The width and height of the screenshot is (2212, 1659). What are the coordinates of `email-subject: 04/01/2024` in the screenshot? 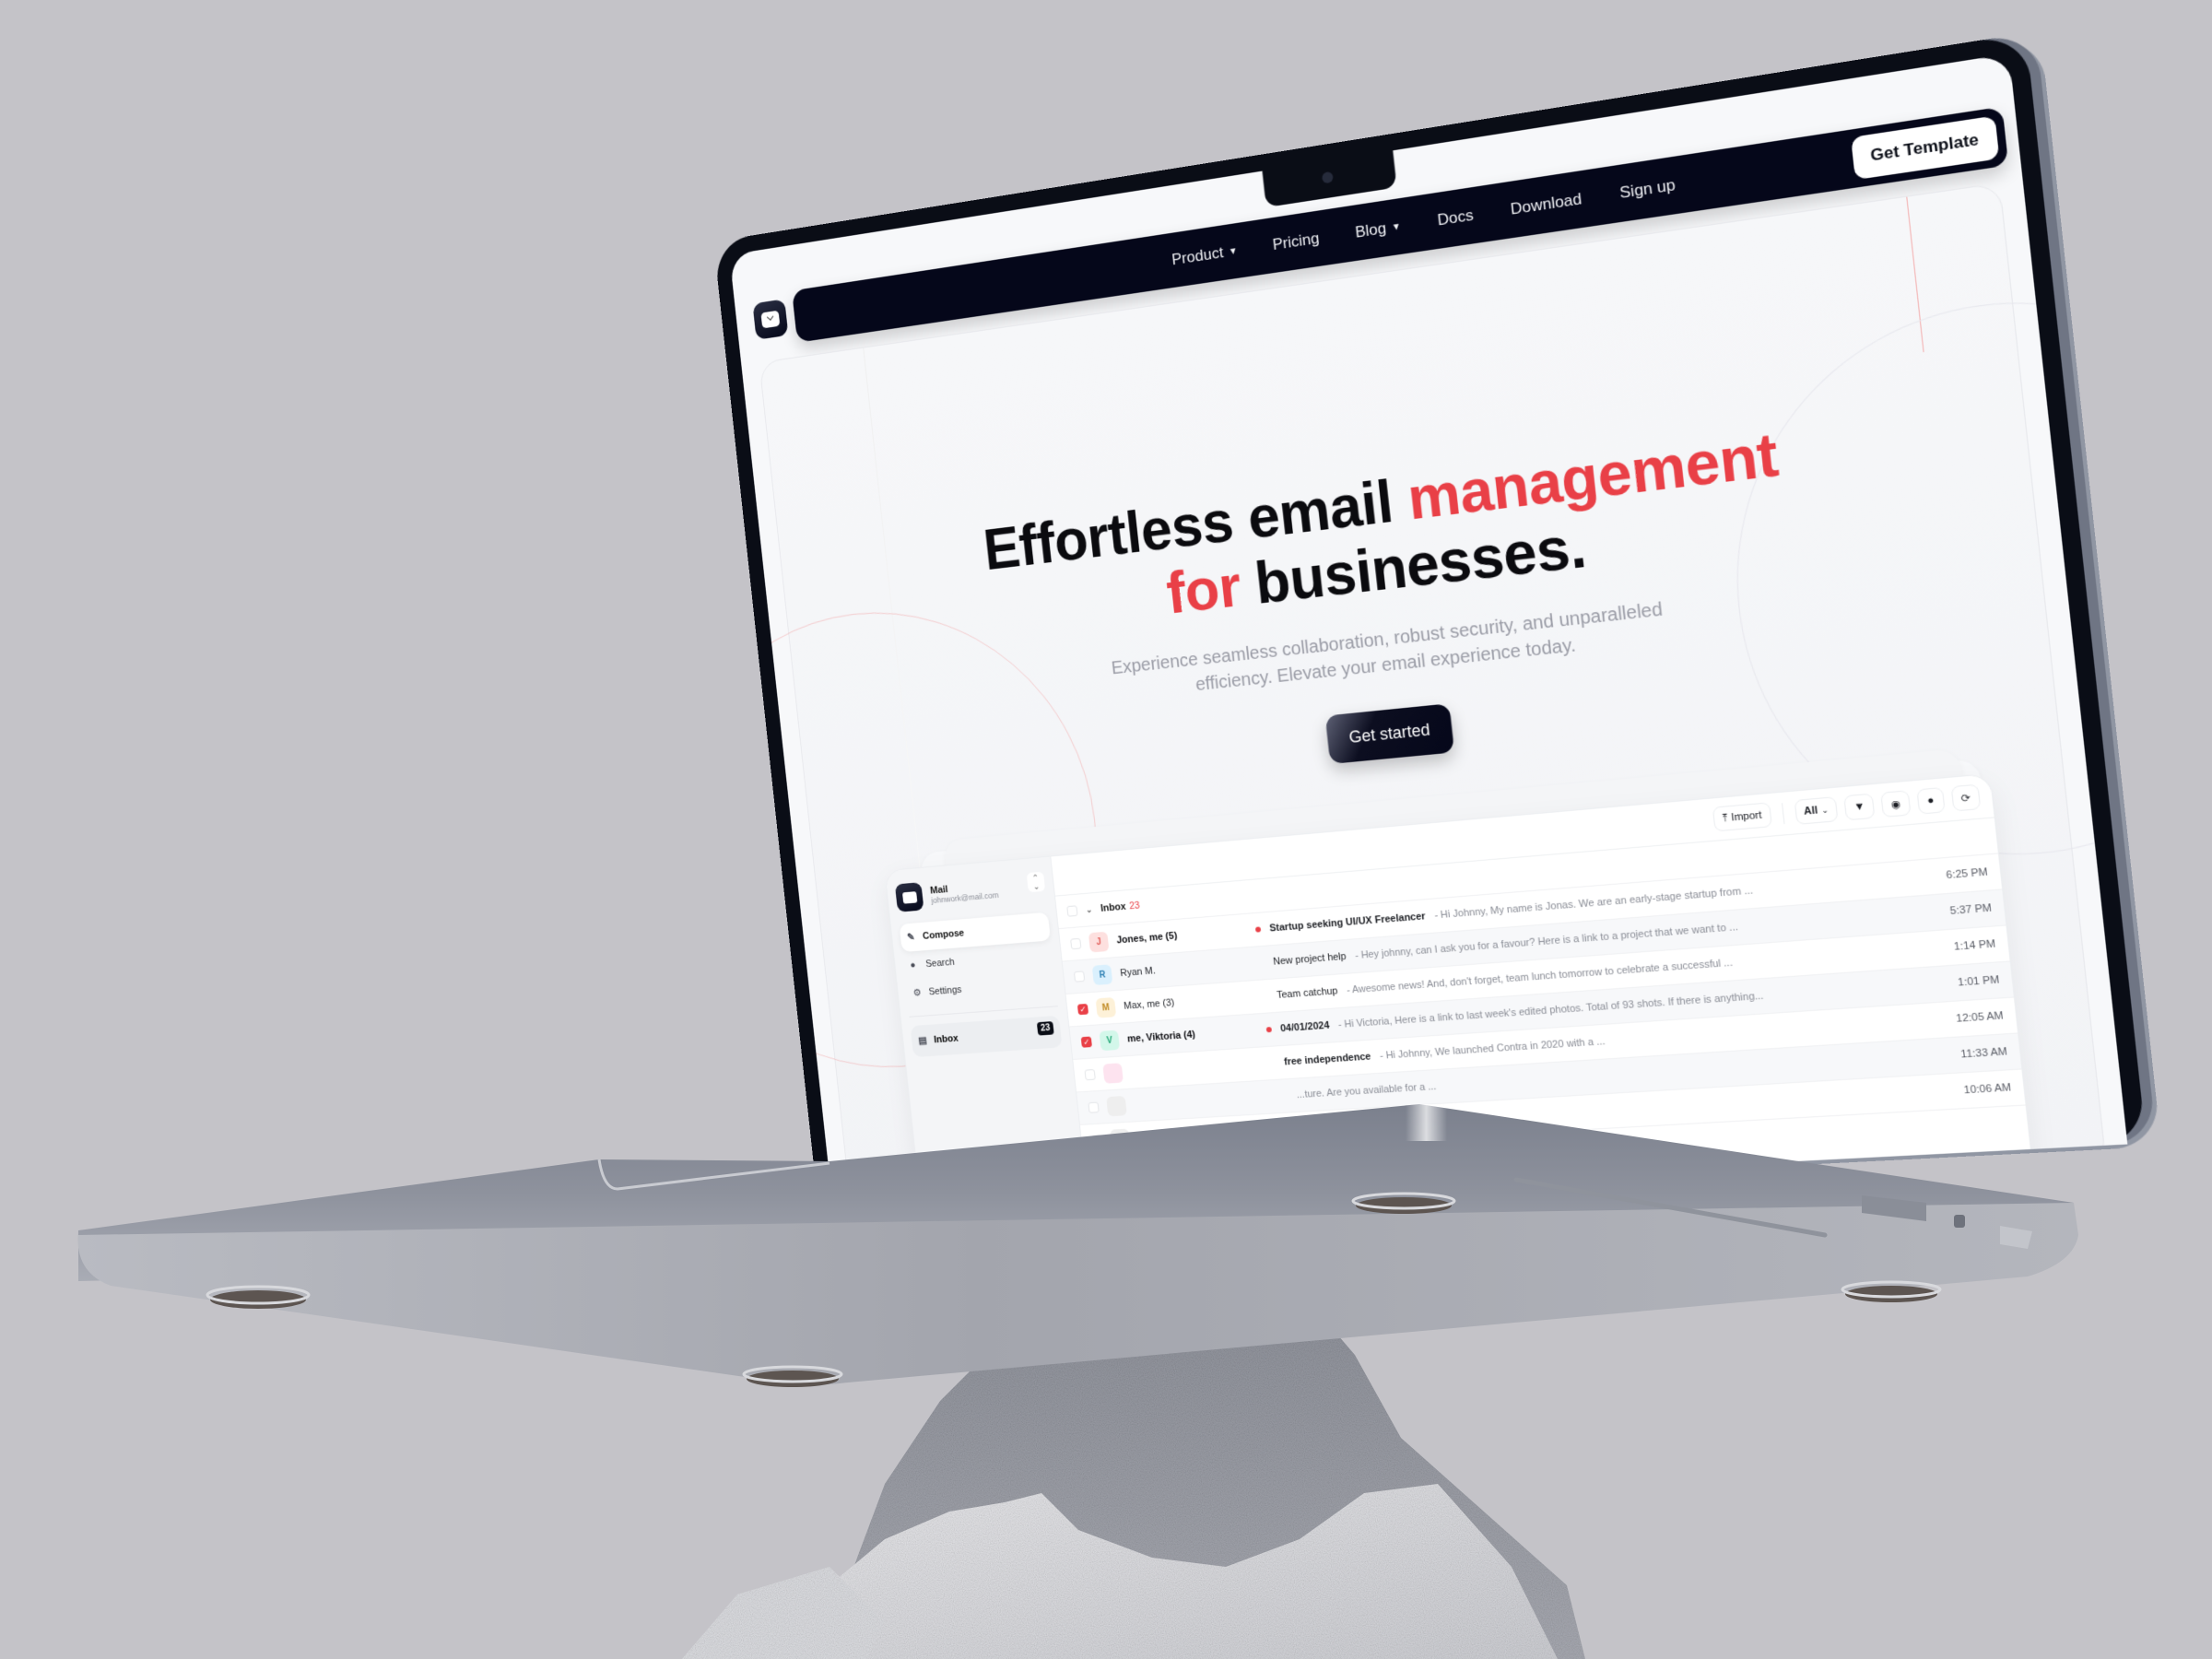 It's located at (1305, 1027).